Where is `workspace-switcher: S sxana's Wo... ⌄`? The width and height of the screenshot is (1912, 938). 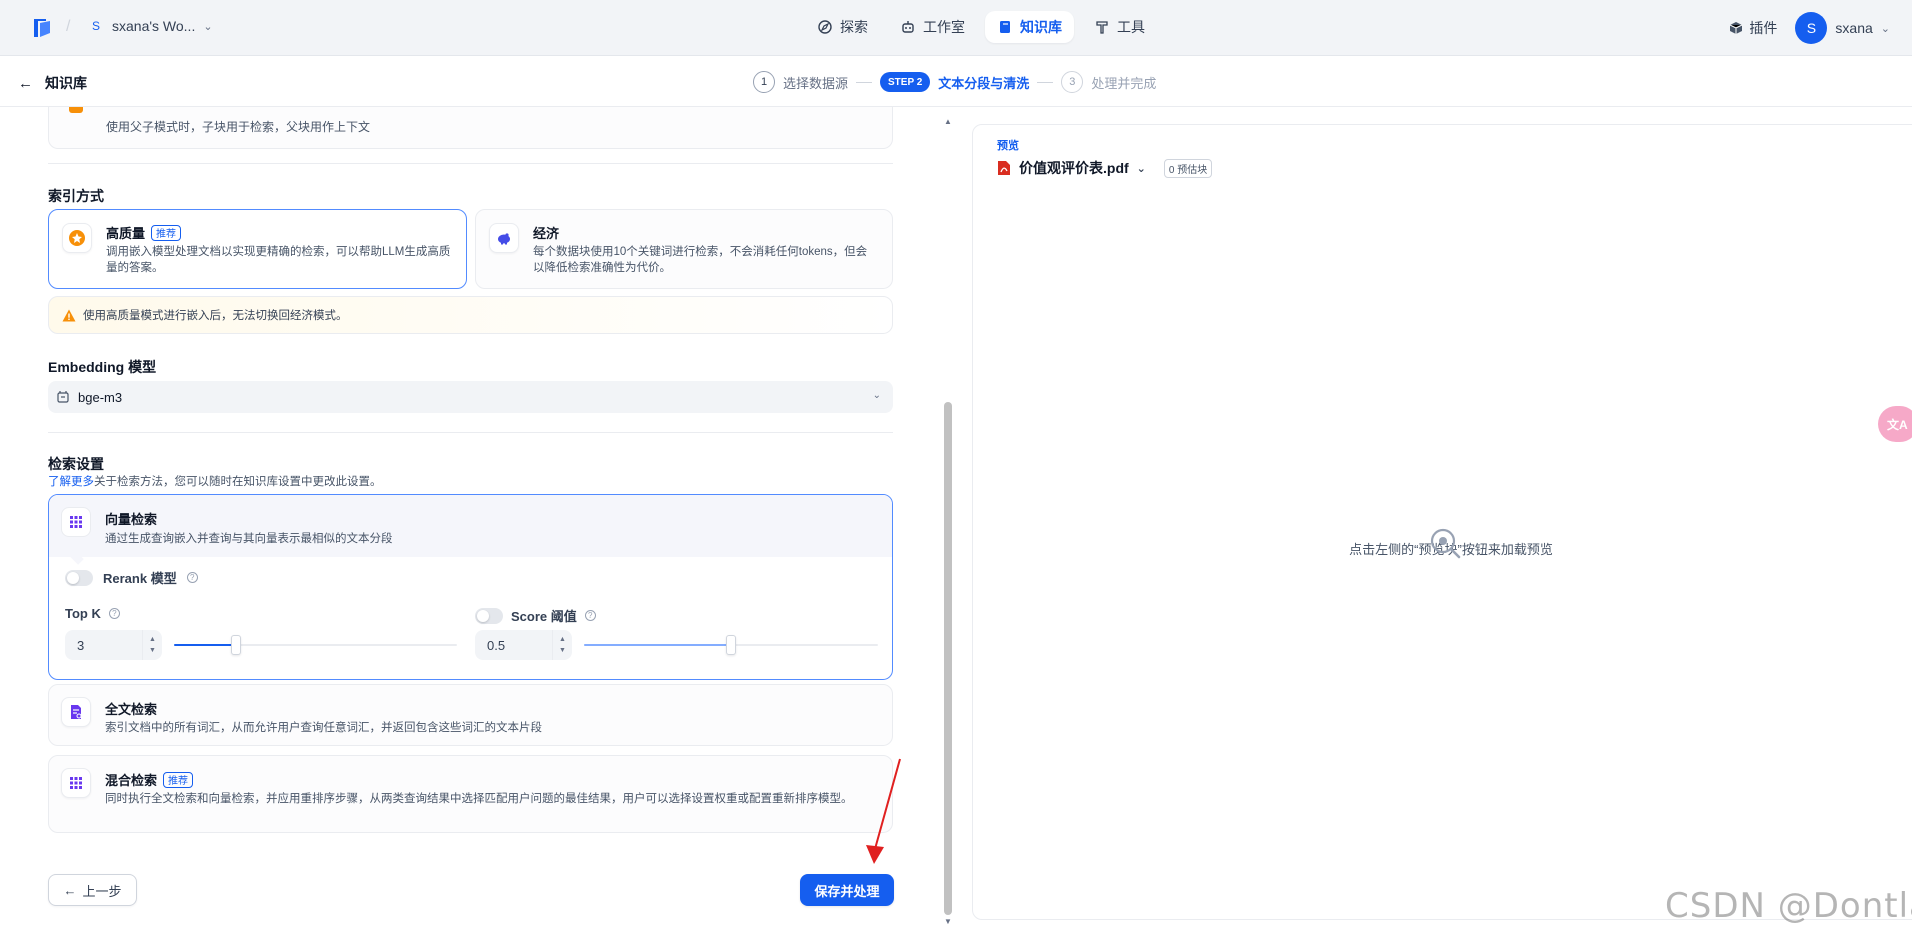
workspace-switcher: S sxana's Wo... ⌄ is located at coordinates (150, 26).